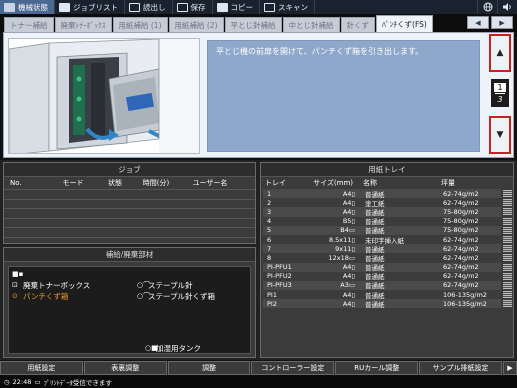  Describe the element at coordinates (83, 24) in the screenshot. I see `tab-waste-toner-box: 廃棄ﾄﾅｰﾎﾞｯｸｽ` at that location.